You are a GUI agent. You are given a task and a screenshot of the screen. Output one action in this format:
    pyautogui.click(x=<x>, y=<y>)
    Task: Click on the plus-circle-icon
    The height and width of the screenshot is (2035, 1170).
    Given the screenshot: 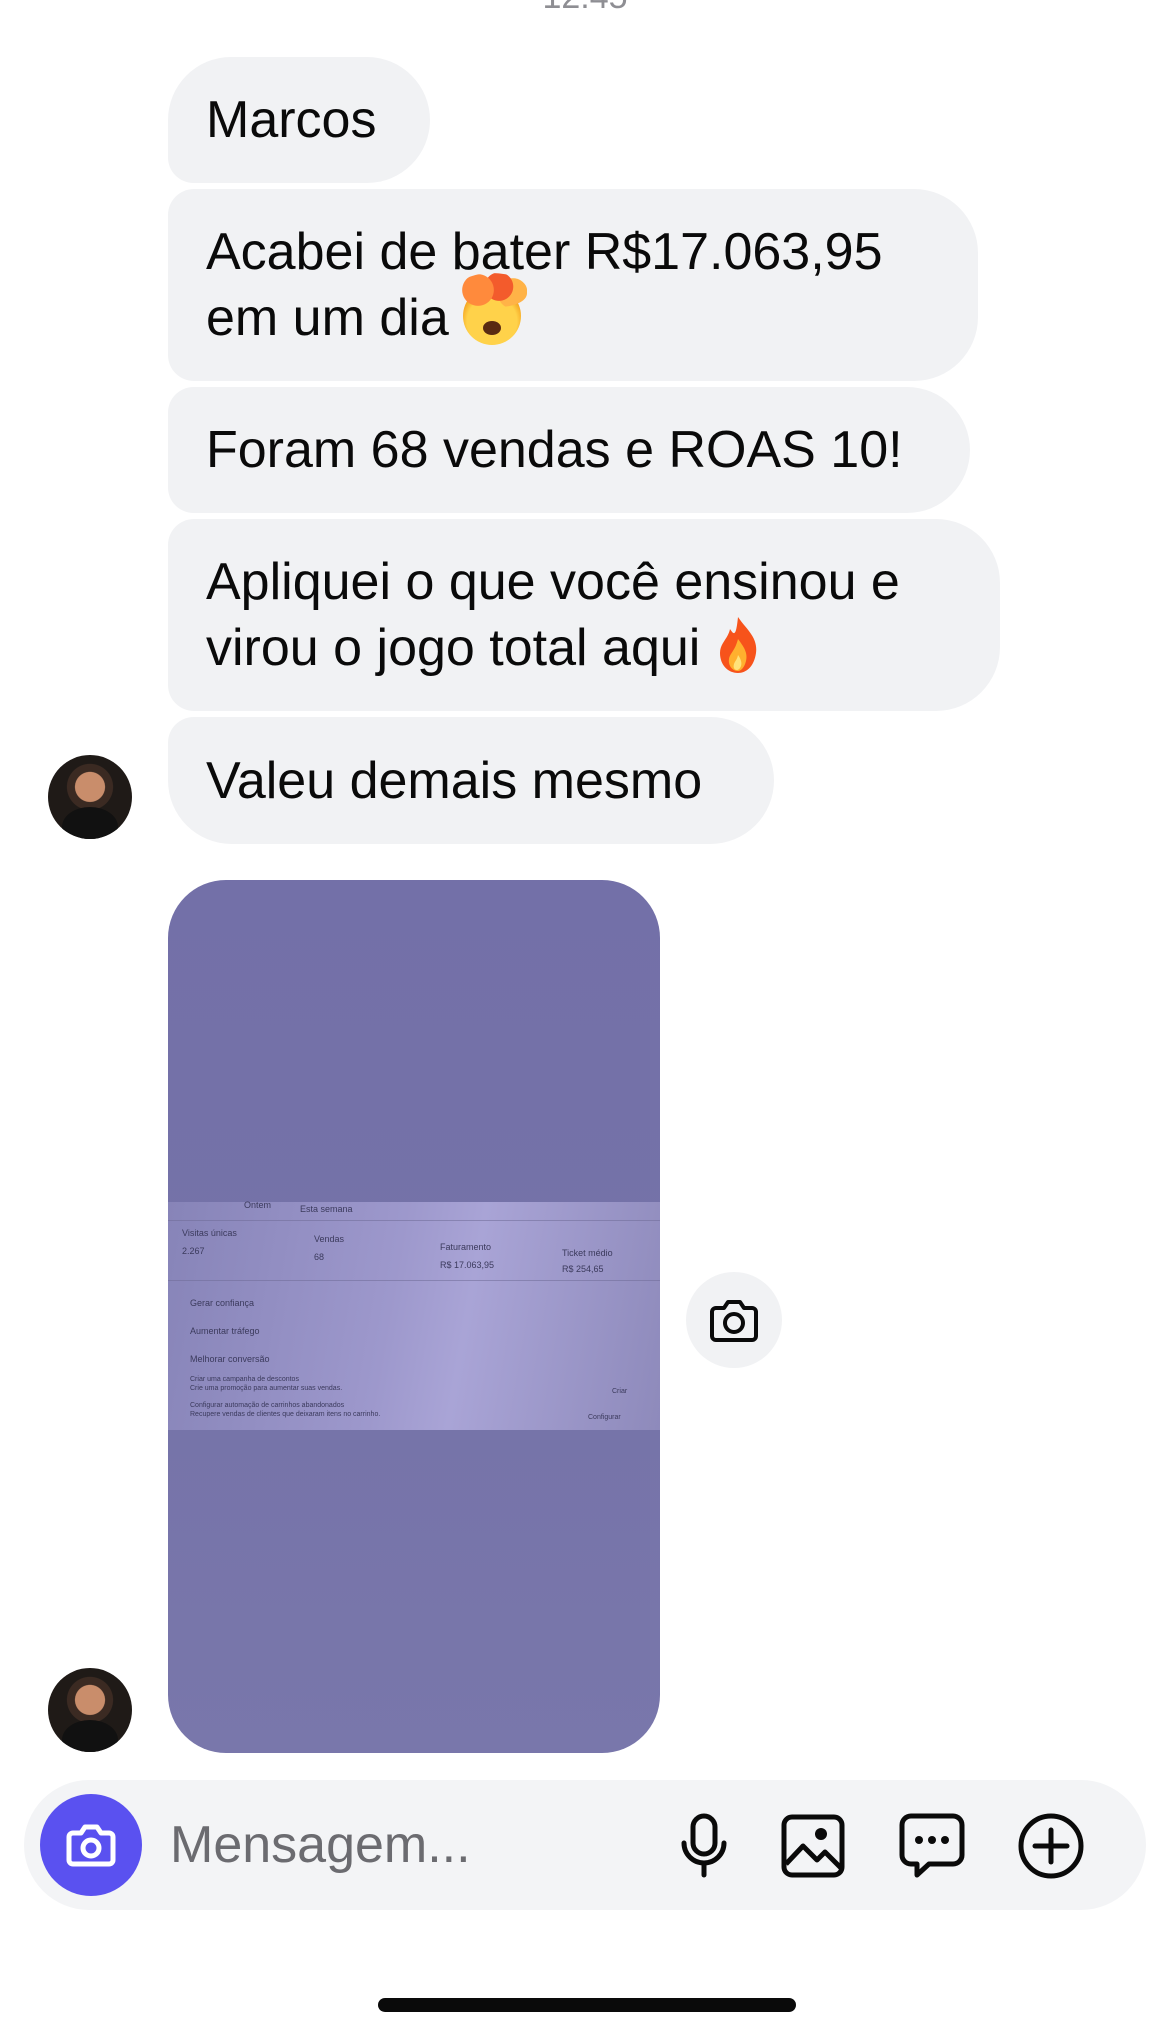 What is the action you would take?
    pyautogui.click(x=1051, y=1846)
    